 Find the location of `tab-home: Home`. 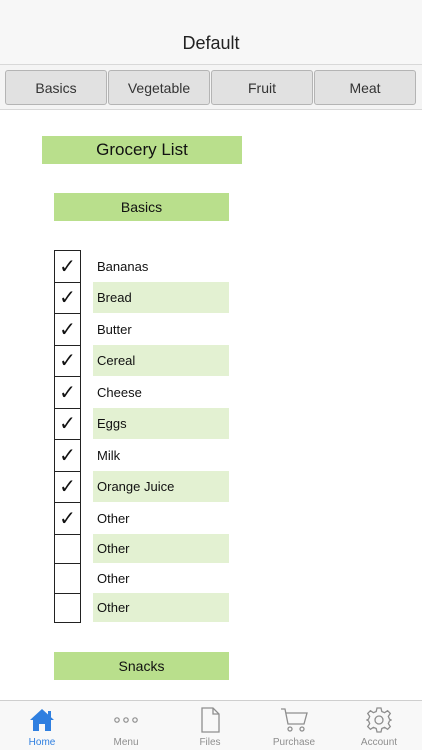

tab-home: Home is located at coordinates (42, 725).